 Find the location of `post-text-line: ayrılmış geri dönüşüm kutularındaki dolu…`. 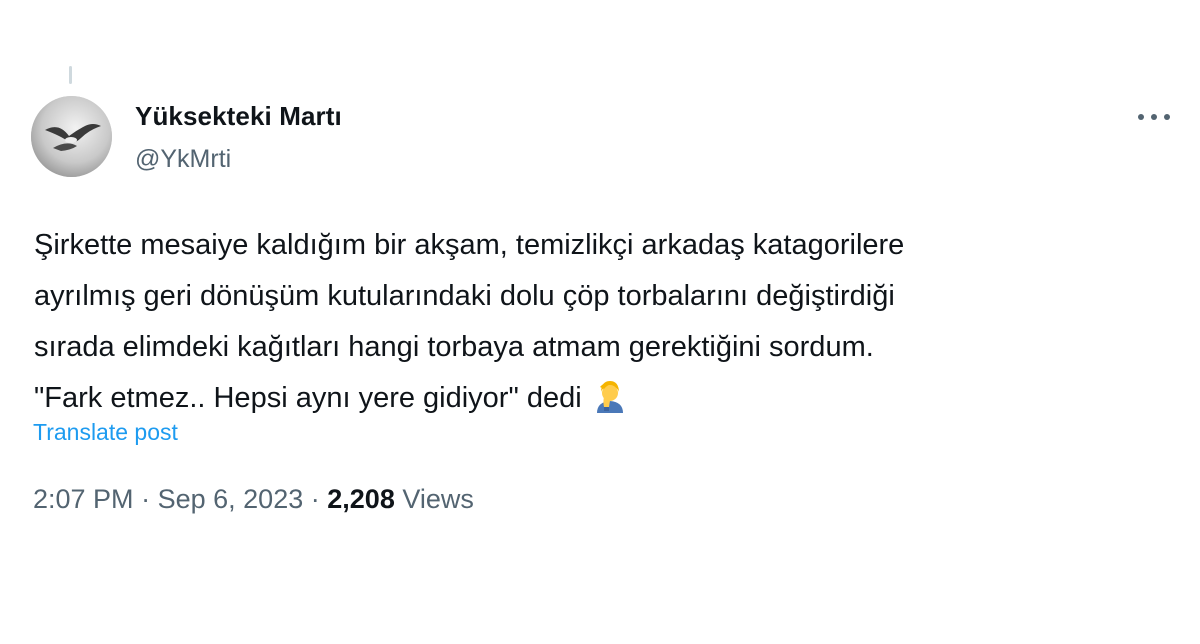

post-text-line: ayrılmış geri dönüşüm kutularındaki dolu… is located at coordinates (464, 296).